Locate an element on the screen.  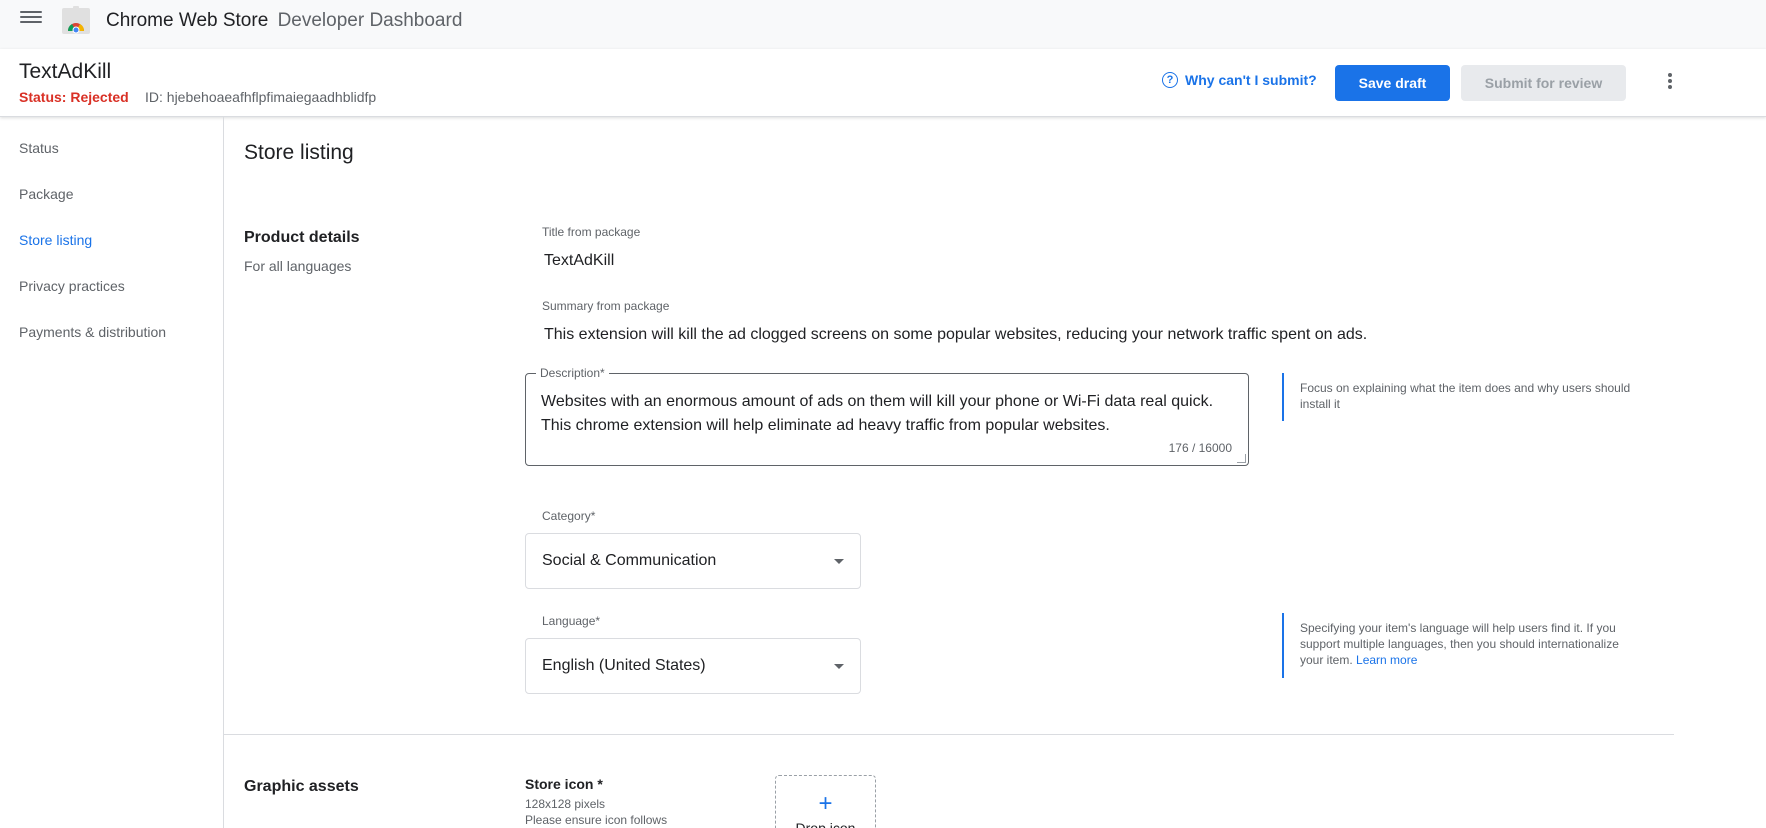
category-label: Category* is located at coordinates (569, 516).